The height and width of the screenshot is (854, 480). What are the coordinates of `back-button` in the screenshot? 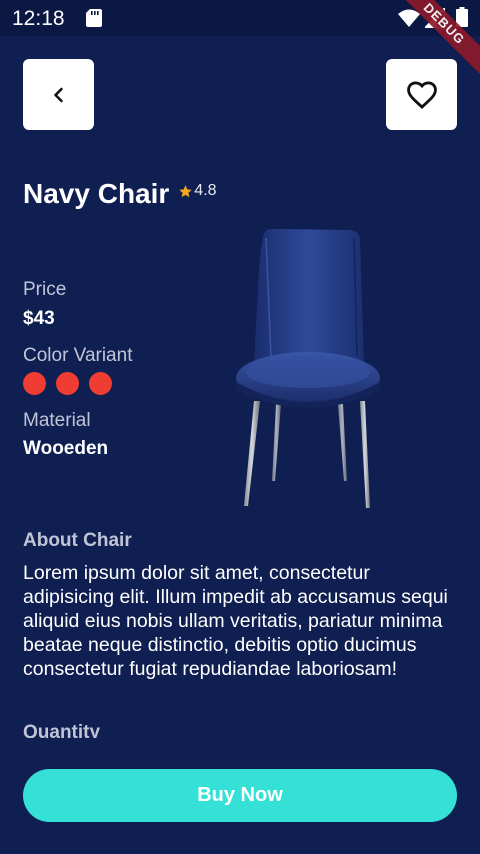 It's located at (58, 94).